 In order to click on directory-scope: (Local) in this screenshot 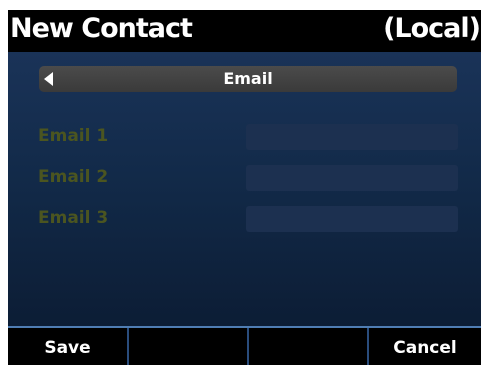, I will do `click(432, 28)`.